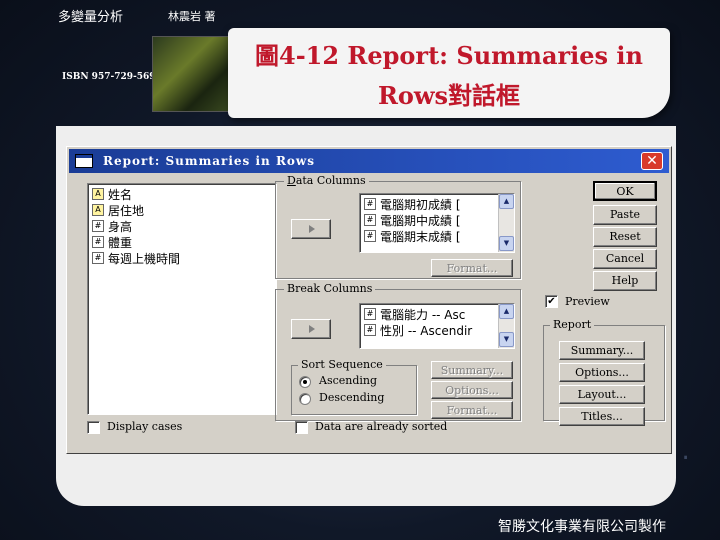 This screenshot has height=540, width=720. What do you see at coordinates (120, 242) in the screenshot?
I see `variable-item-label: 體重` at bounding box center [120, 242].